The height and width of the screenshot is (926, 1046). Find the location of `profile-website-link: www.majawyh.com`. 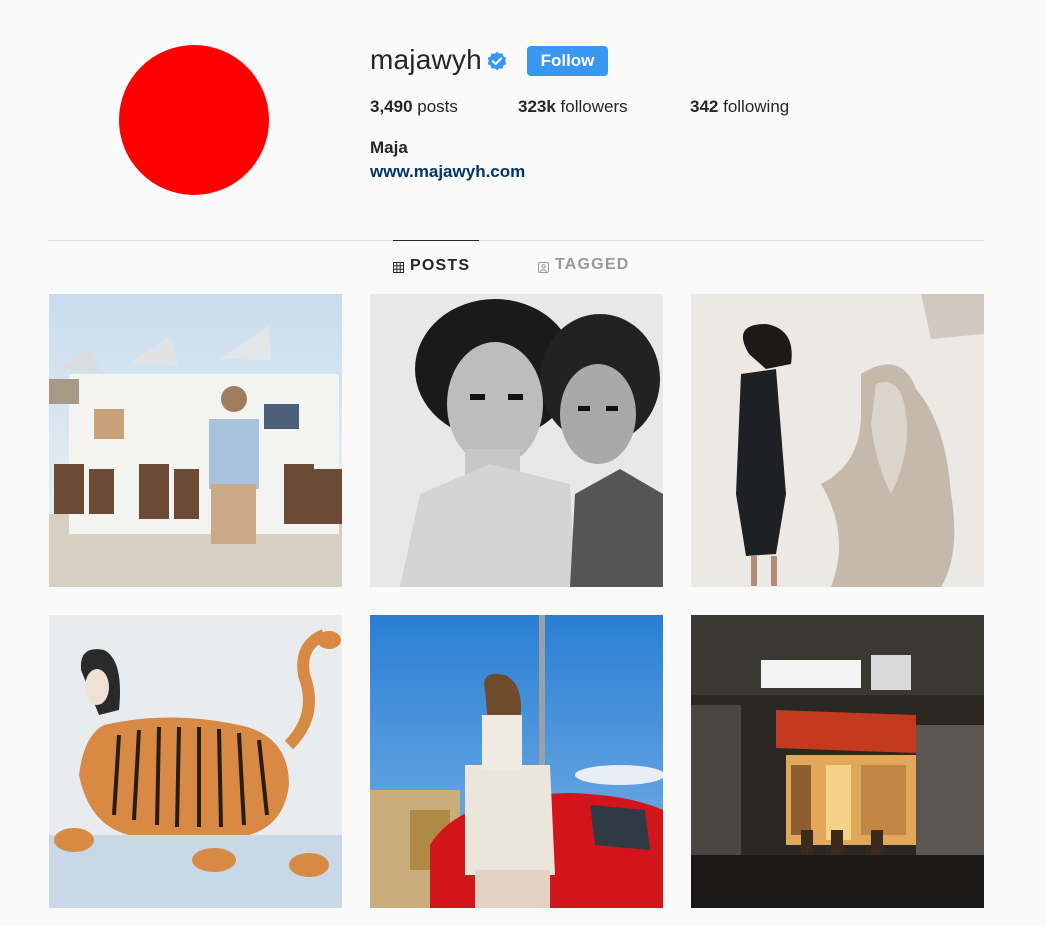

profile-website-link: www.majawyh.com is located at coordinates (447, 172).